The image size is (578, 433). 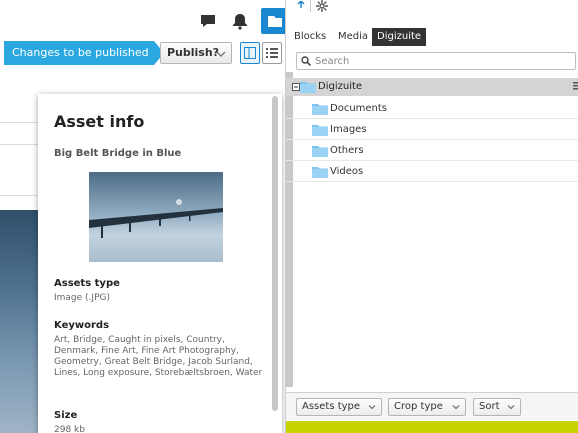 What do you see at coordinates (160, 421) in the screenshot?
I see `size-section: Size 298 kb` at bounding box center [160, 421].